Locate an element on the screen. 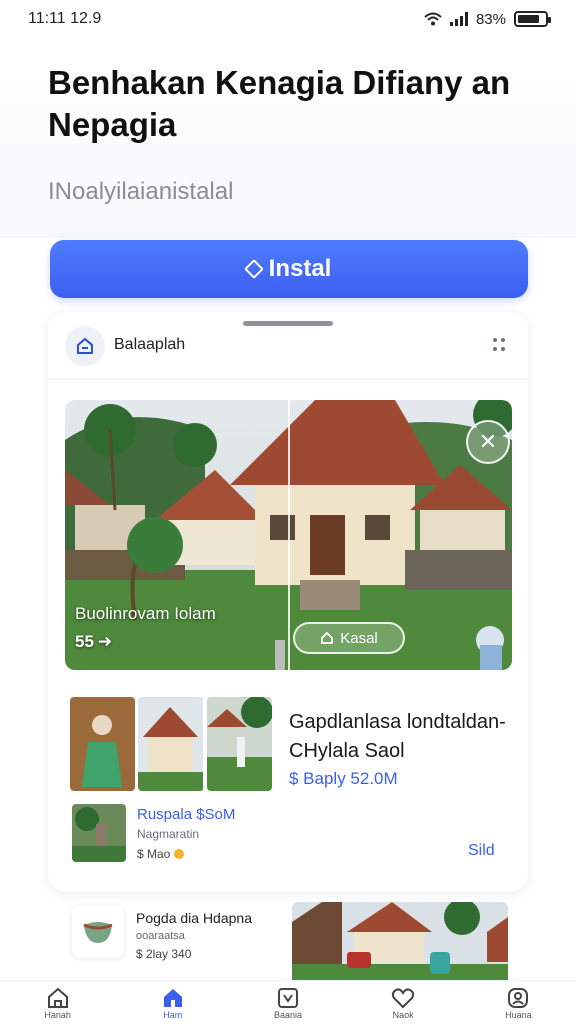 This screenshot has height=1024, width=576. house-icon is located at coordinates (85, 346).